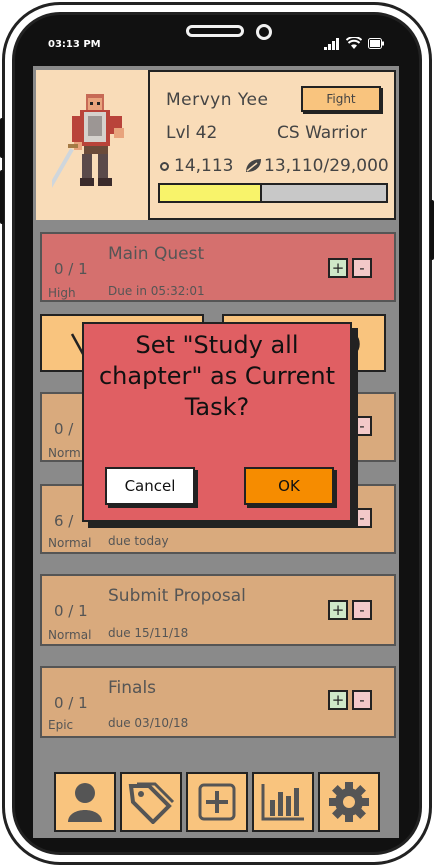 This screenshot has height=867, width=434. Describe the element at coordinates (289, 486) in the screenshot. I see `ok-button: OK` at that location.